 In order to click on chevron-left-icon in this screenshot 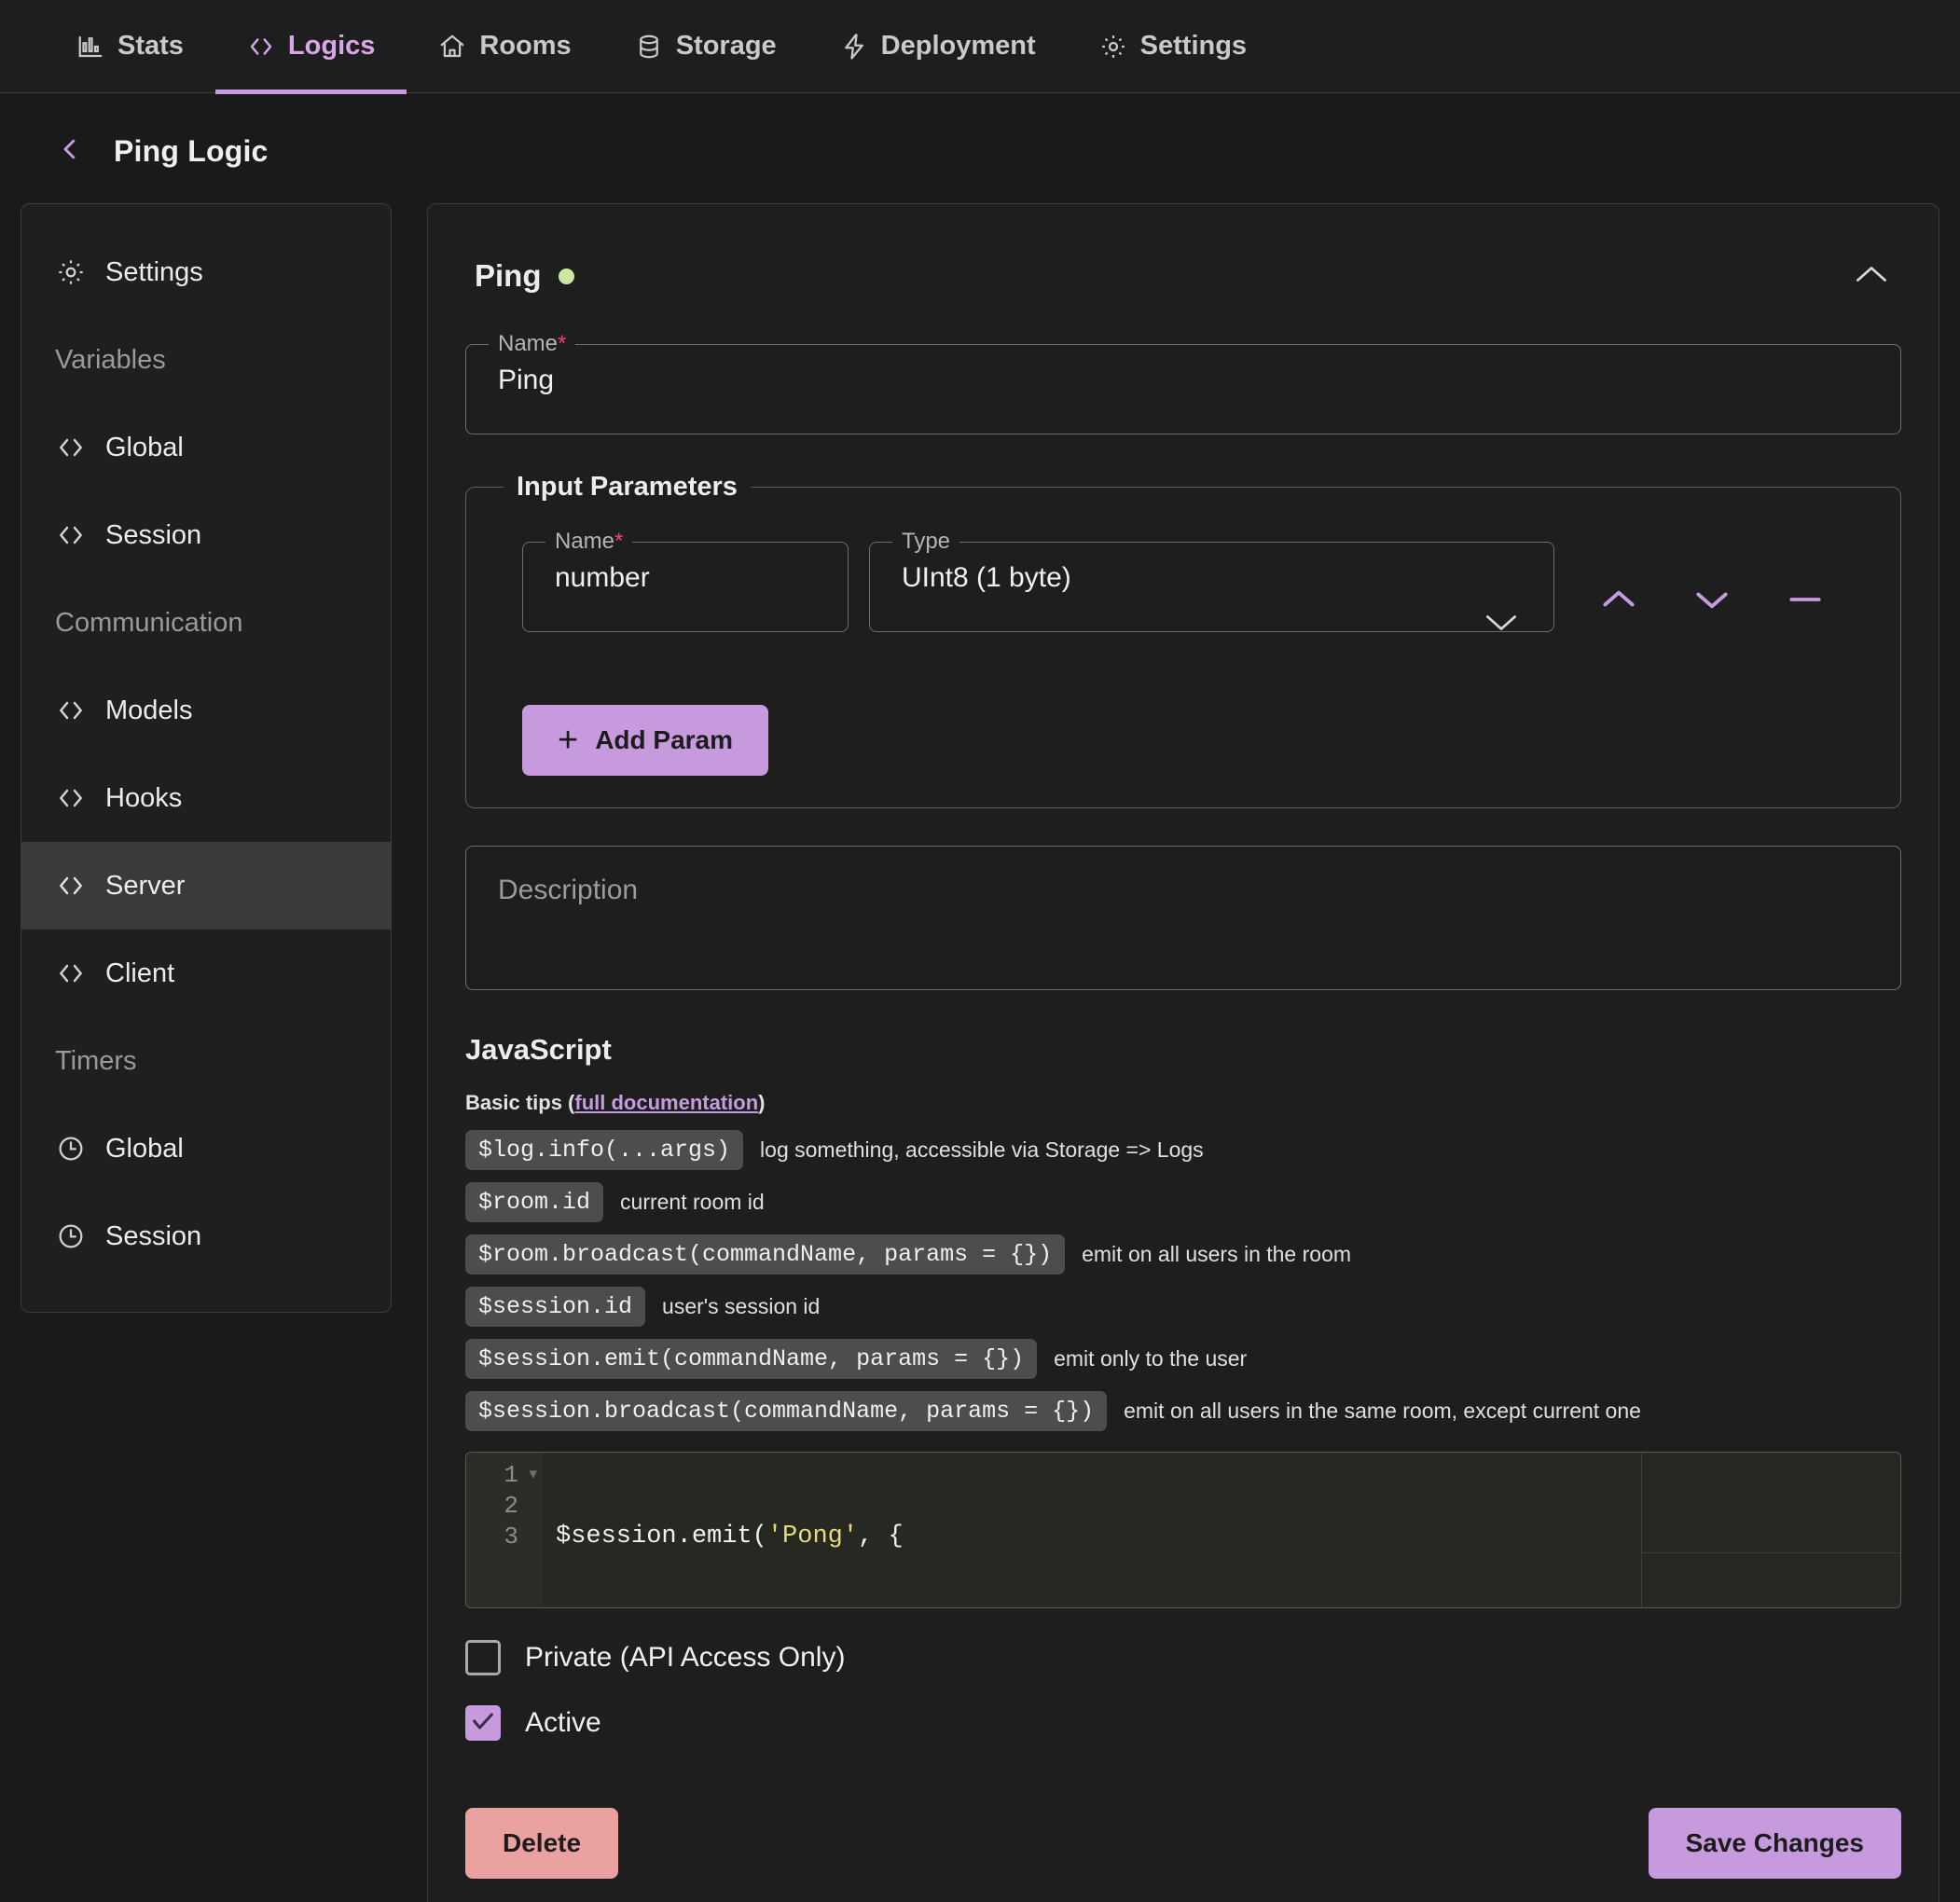, I will do `click(70, 151)`.